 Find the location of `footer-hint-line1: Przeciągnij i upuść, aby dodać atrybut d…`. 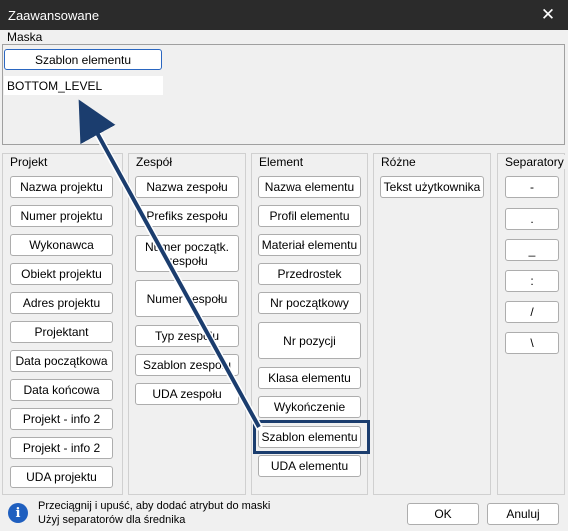

footer-hint-line1: Przeciągnij i upuść, aby dodać atrybut d… is located at coordinates (154, 506).